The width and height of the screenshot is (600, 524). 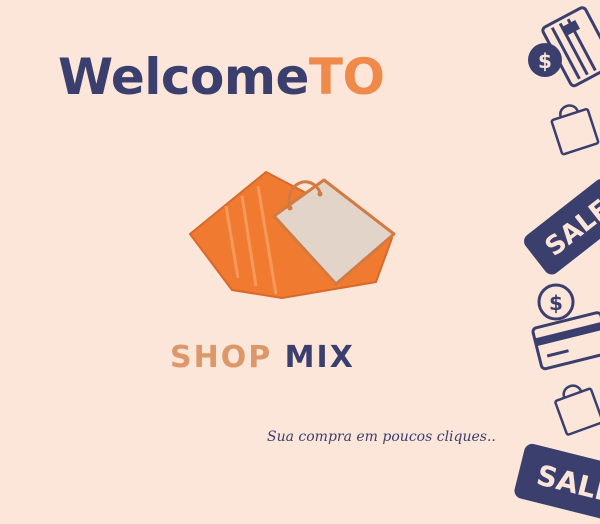 I want to click on tagline: Sua compra em poucos cliques.., so click(x=381, y=437).